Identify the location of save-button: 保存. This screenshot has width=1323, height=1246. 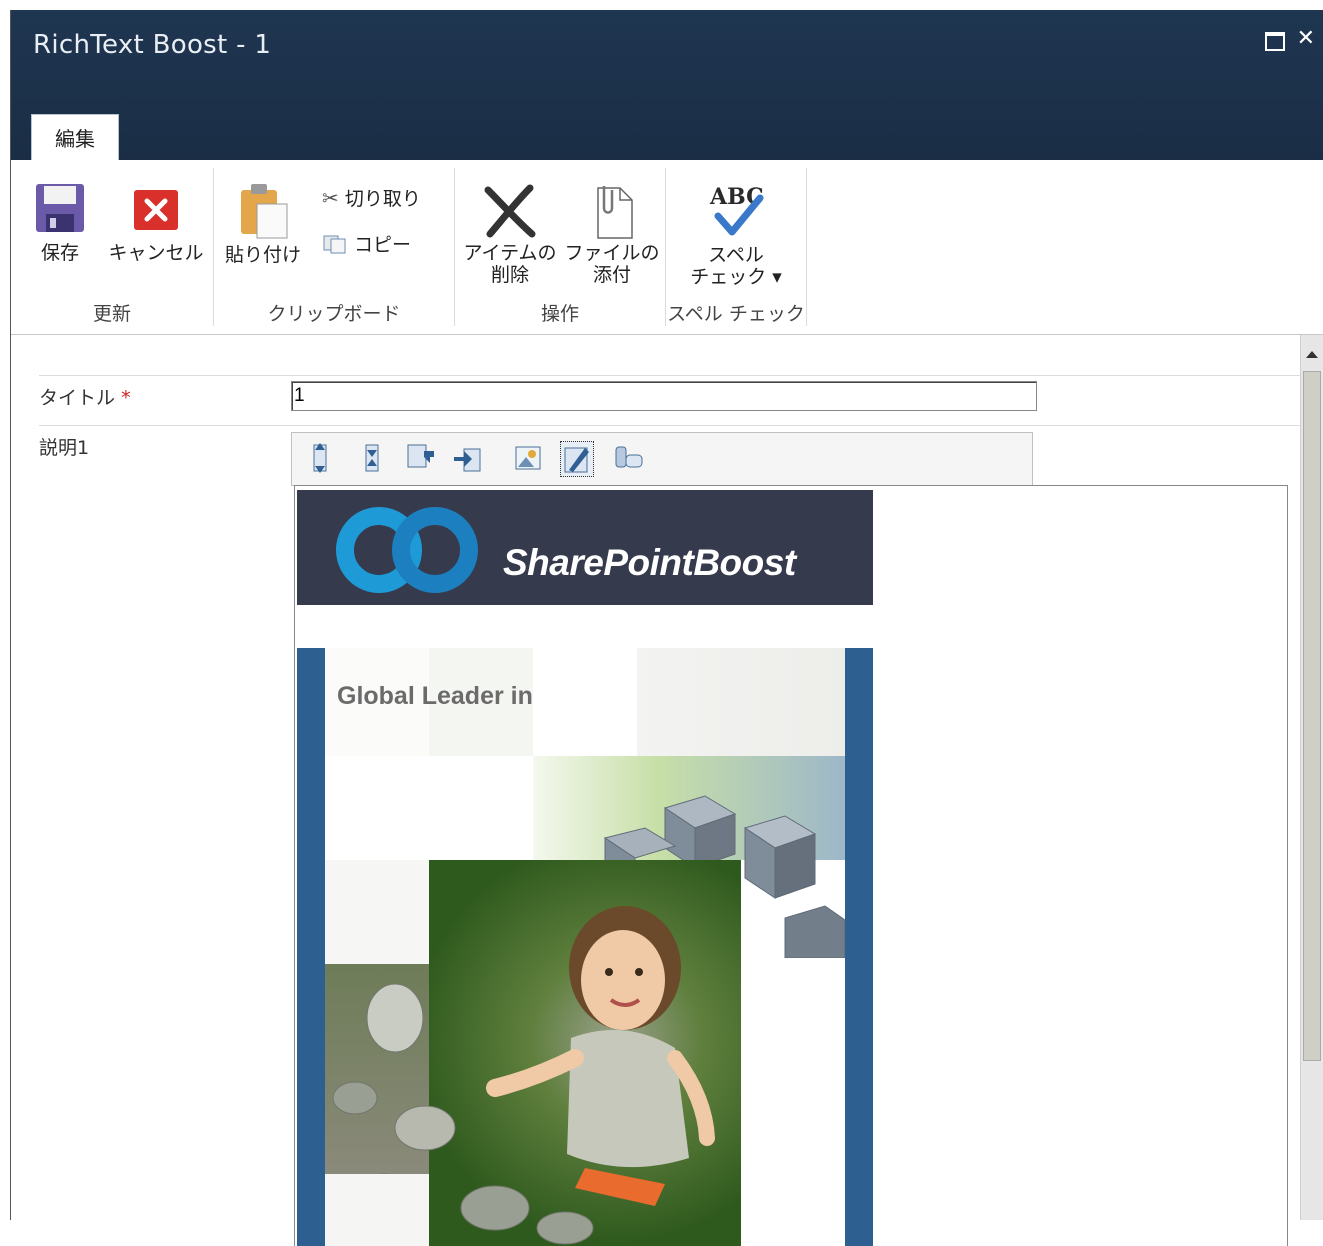
(60, 223).